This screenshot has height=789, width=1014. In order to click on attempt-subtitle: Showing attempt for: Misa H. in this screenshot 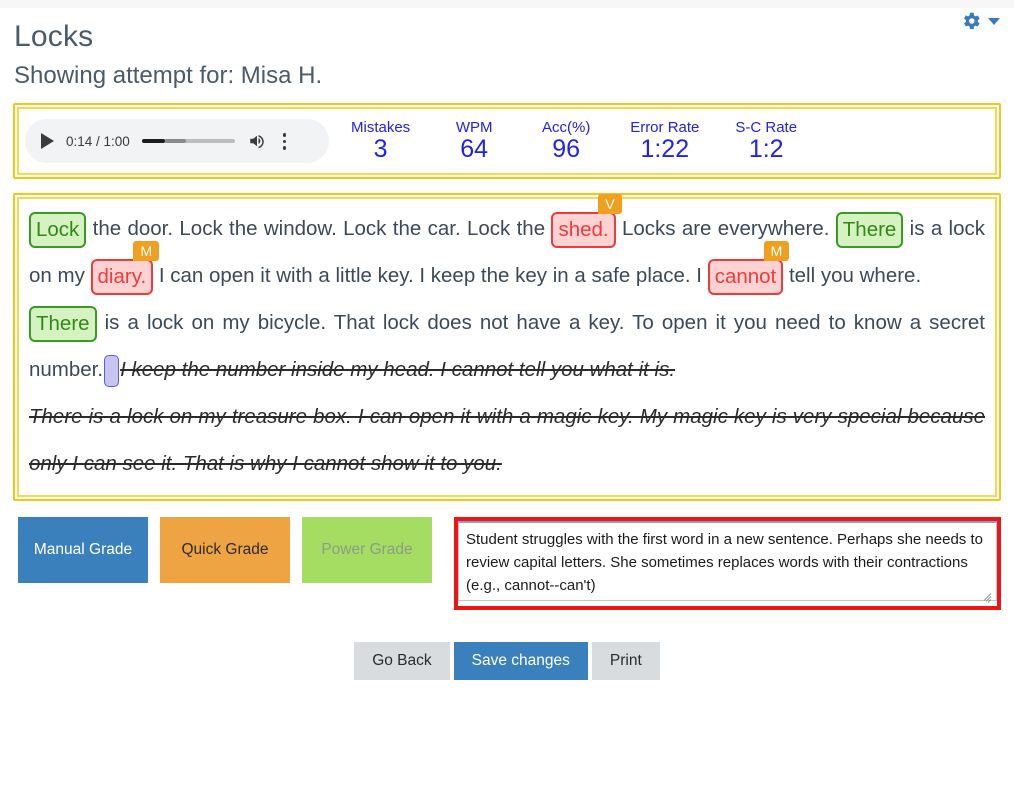, I will do `click(168, 75)`.